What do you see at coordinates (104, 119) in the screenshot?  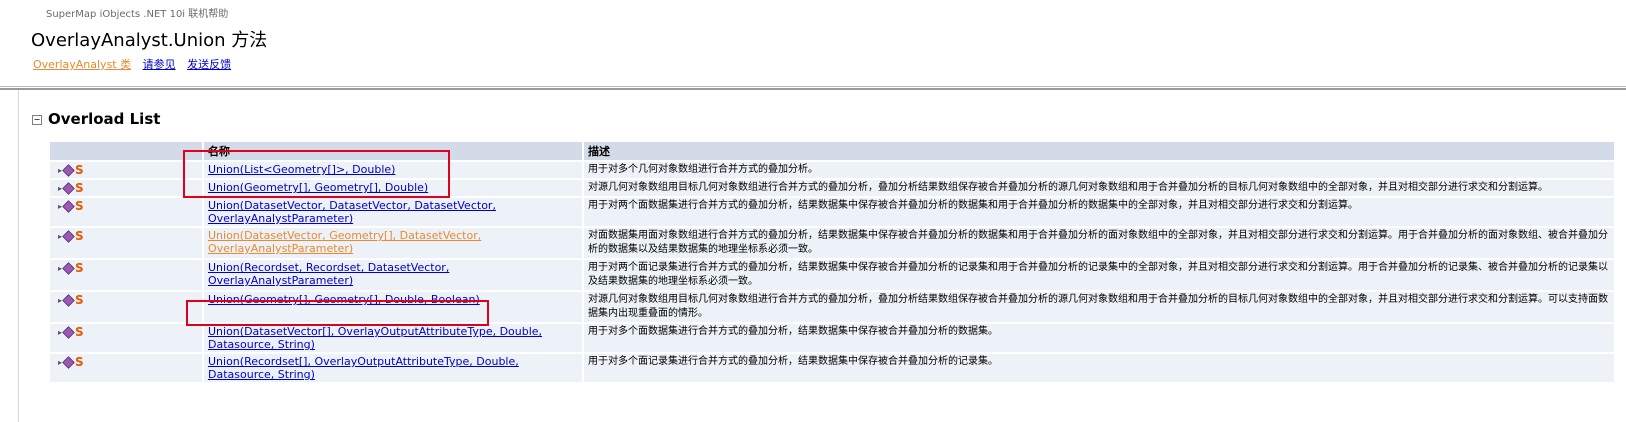 I see `section-title: Overload List` at bounding box center [104, 119].